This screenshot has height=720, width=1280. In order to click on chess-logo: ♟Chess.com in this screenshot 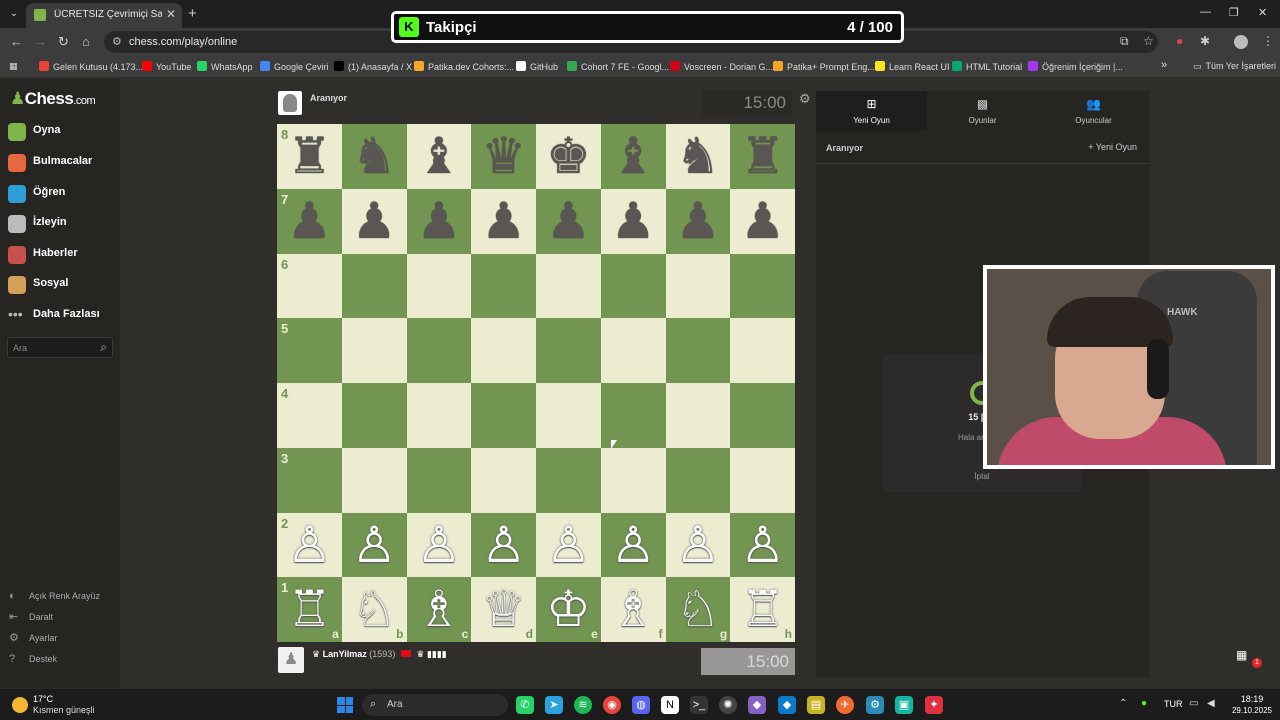, I will do `click(53, 99)`.